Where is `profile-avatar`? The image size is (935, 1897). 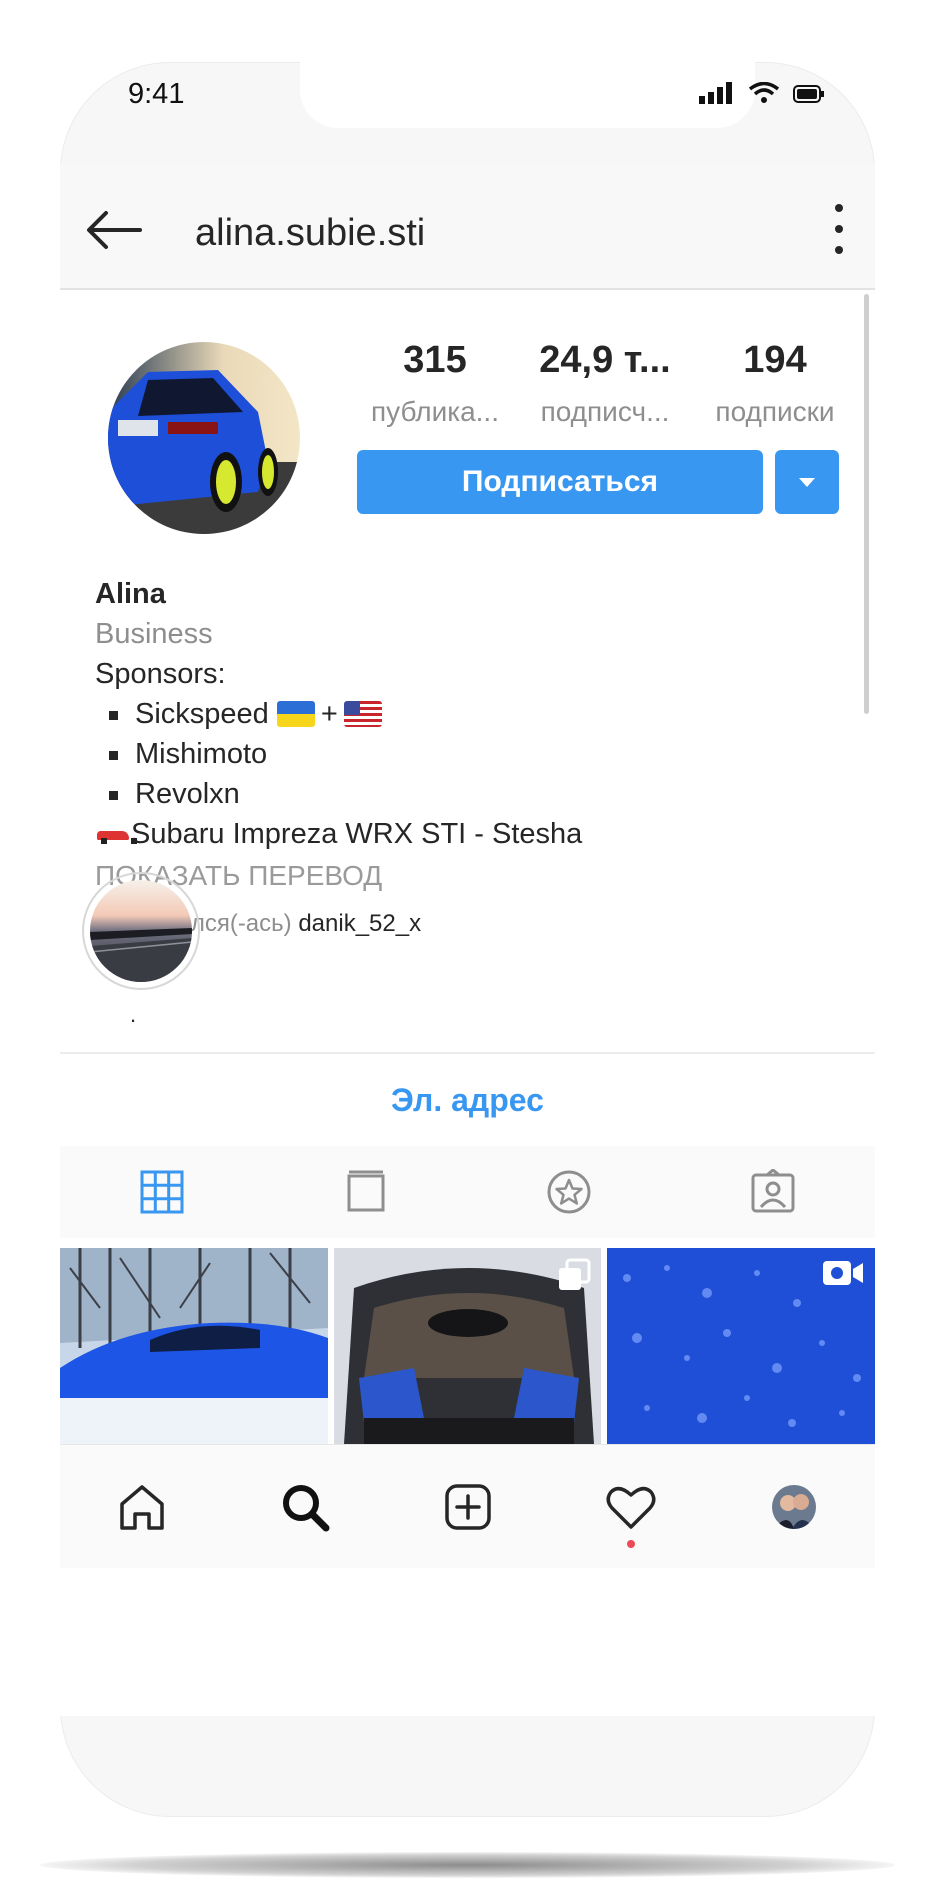 profile-avatar is located at coordinates (204, 438).